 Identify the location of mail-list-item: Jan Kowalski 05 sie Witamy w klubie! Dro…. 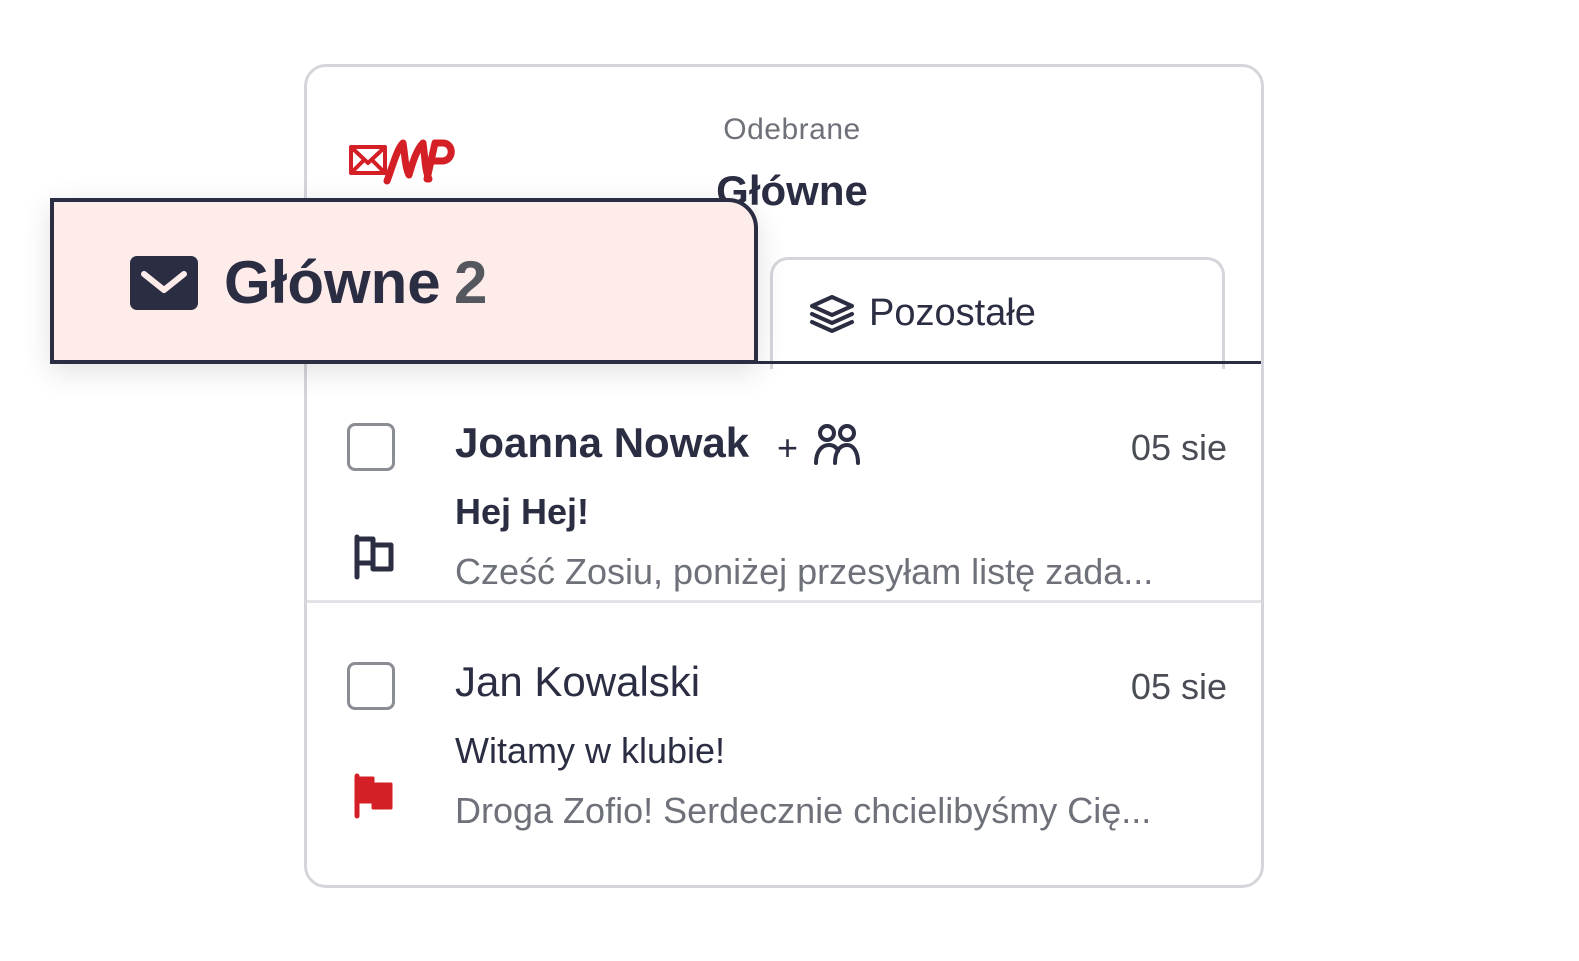
(784, 724).